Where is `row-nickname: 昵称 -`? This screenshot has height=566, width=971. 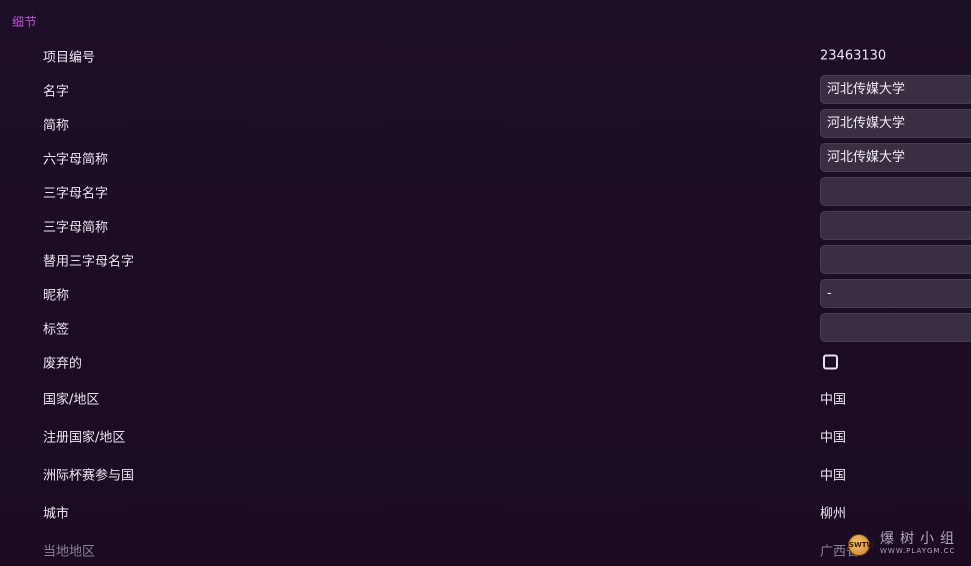
row-nickname: 昵称 - is located at coordinates (485, 294).